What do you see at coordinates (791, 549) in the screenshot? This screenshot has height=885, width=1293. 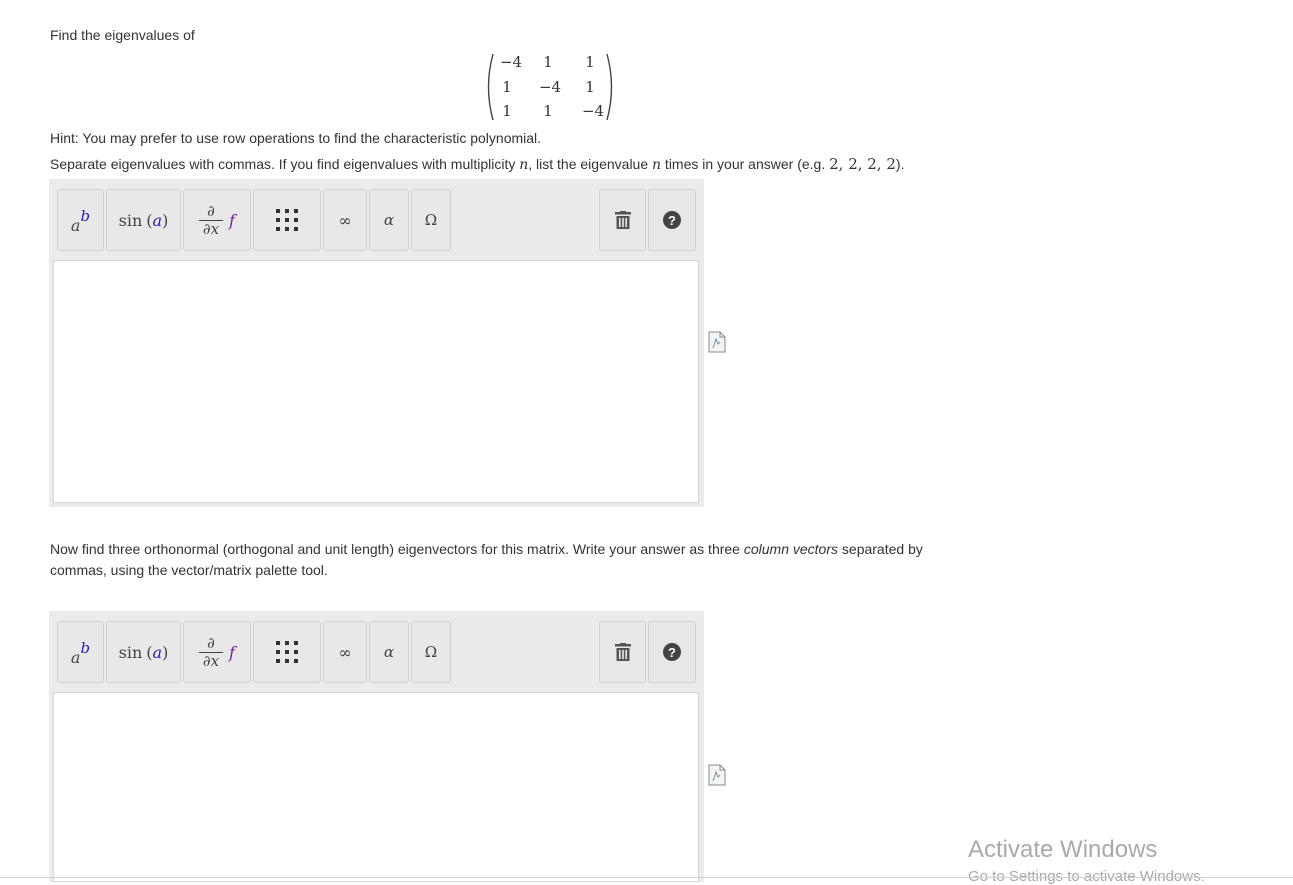 I see `column-vectors-emphasis: column vectors` at bounding box center [791, 549].